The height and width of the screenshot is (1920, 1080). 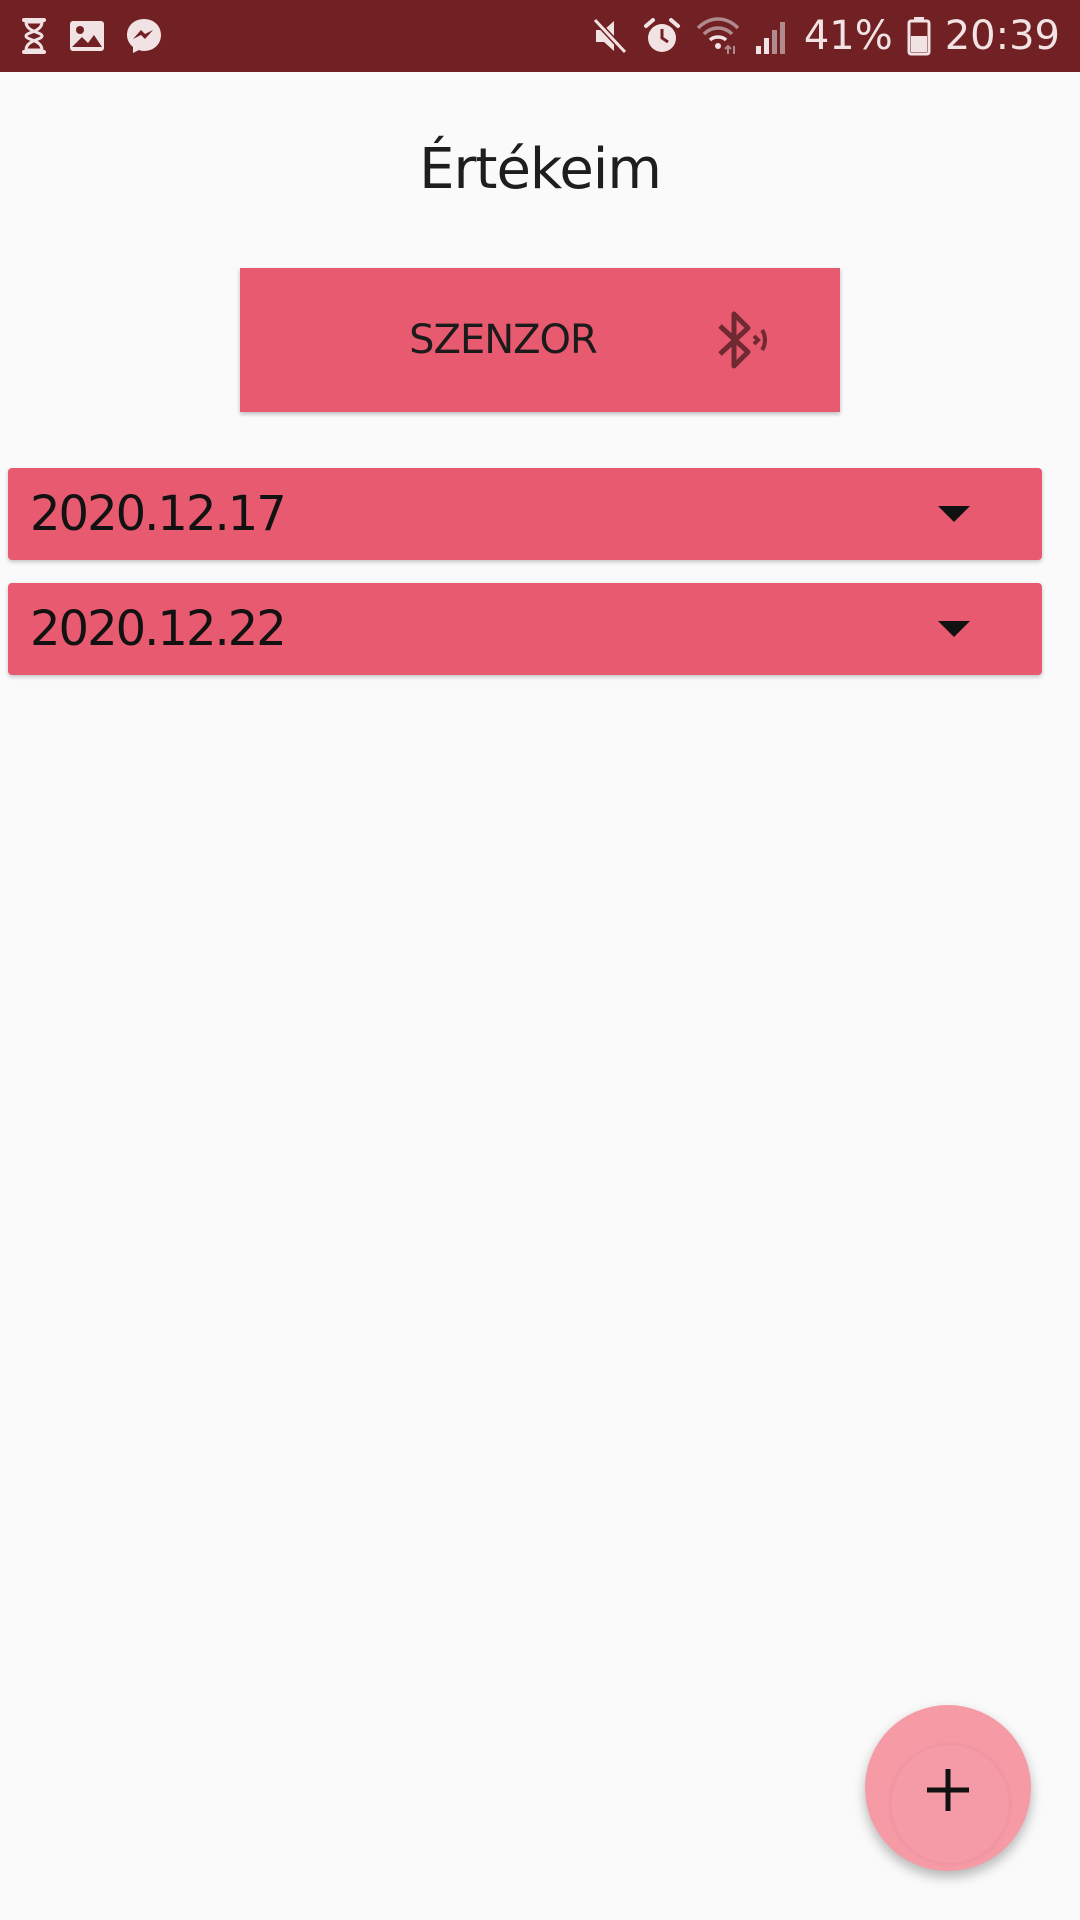 What do you see at coordinates (34, 36) in the screenshot?
I see `hourglass-icon` at bounding box center [34, 36].